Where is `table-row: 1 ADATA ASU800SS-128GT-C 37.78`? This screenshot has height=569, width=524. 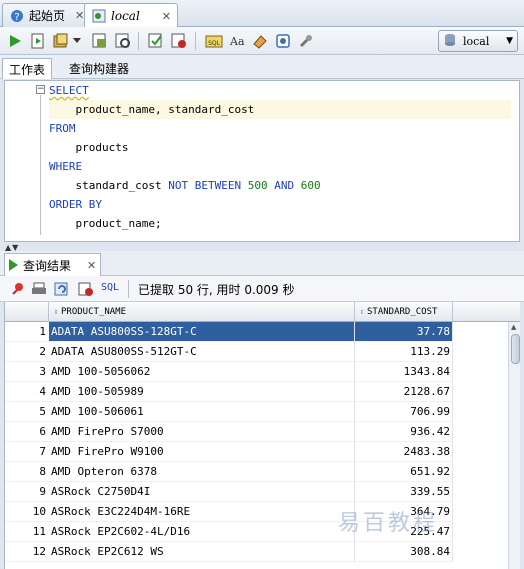
table-row: 1 ADATA ASU800SS-128GT-C 37.78 is located at coordinates (255, 332).